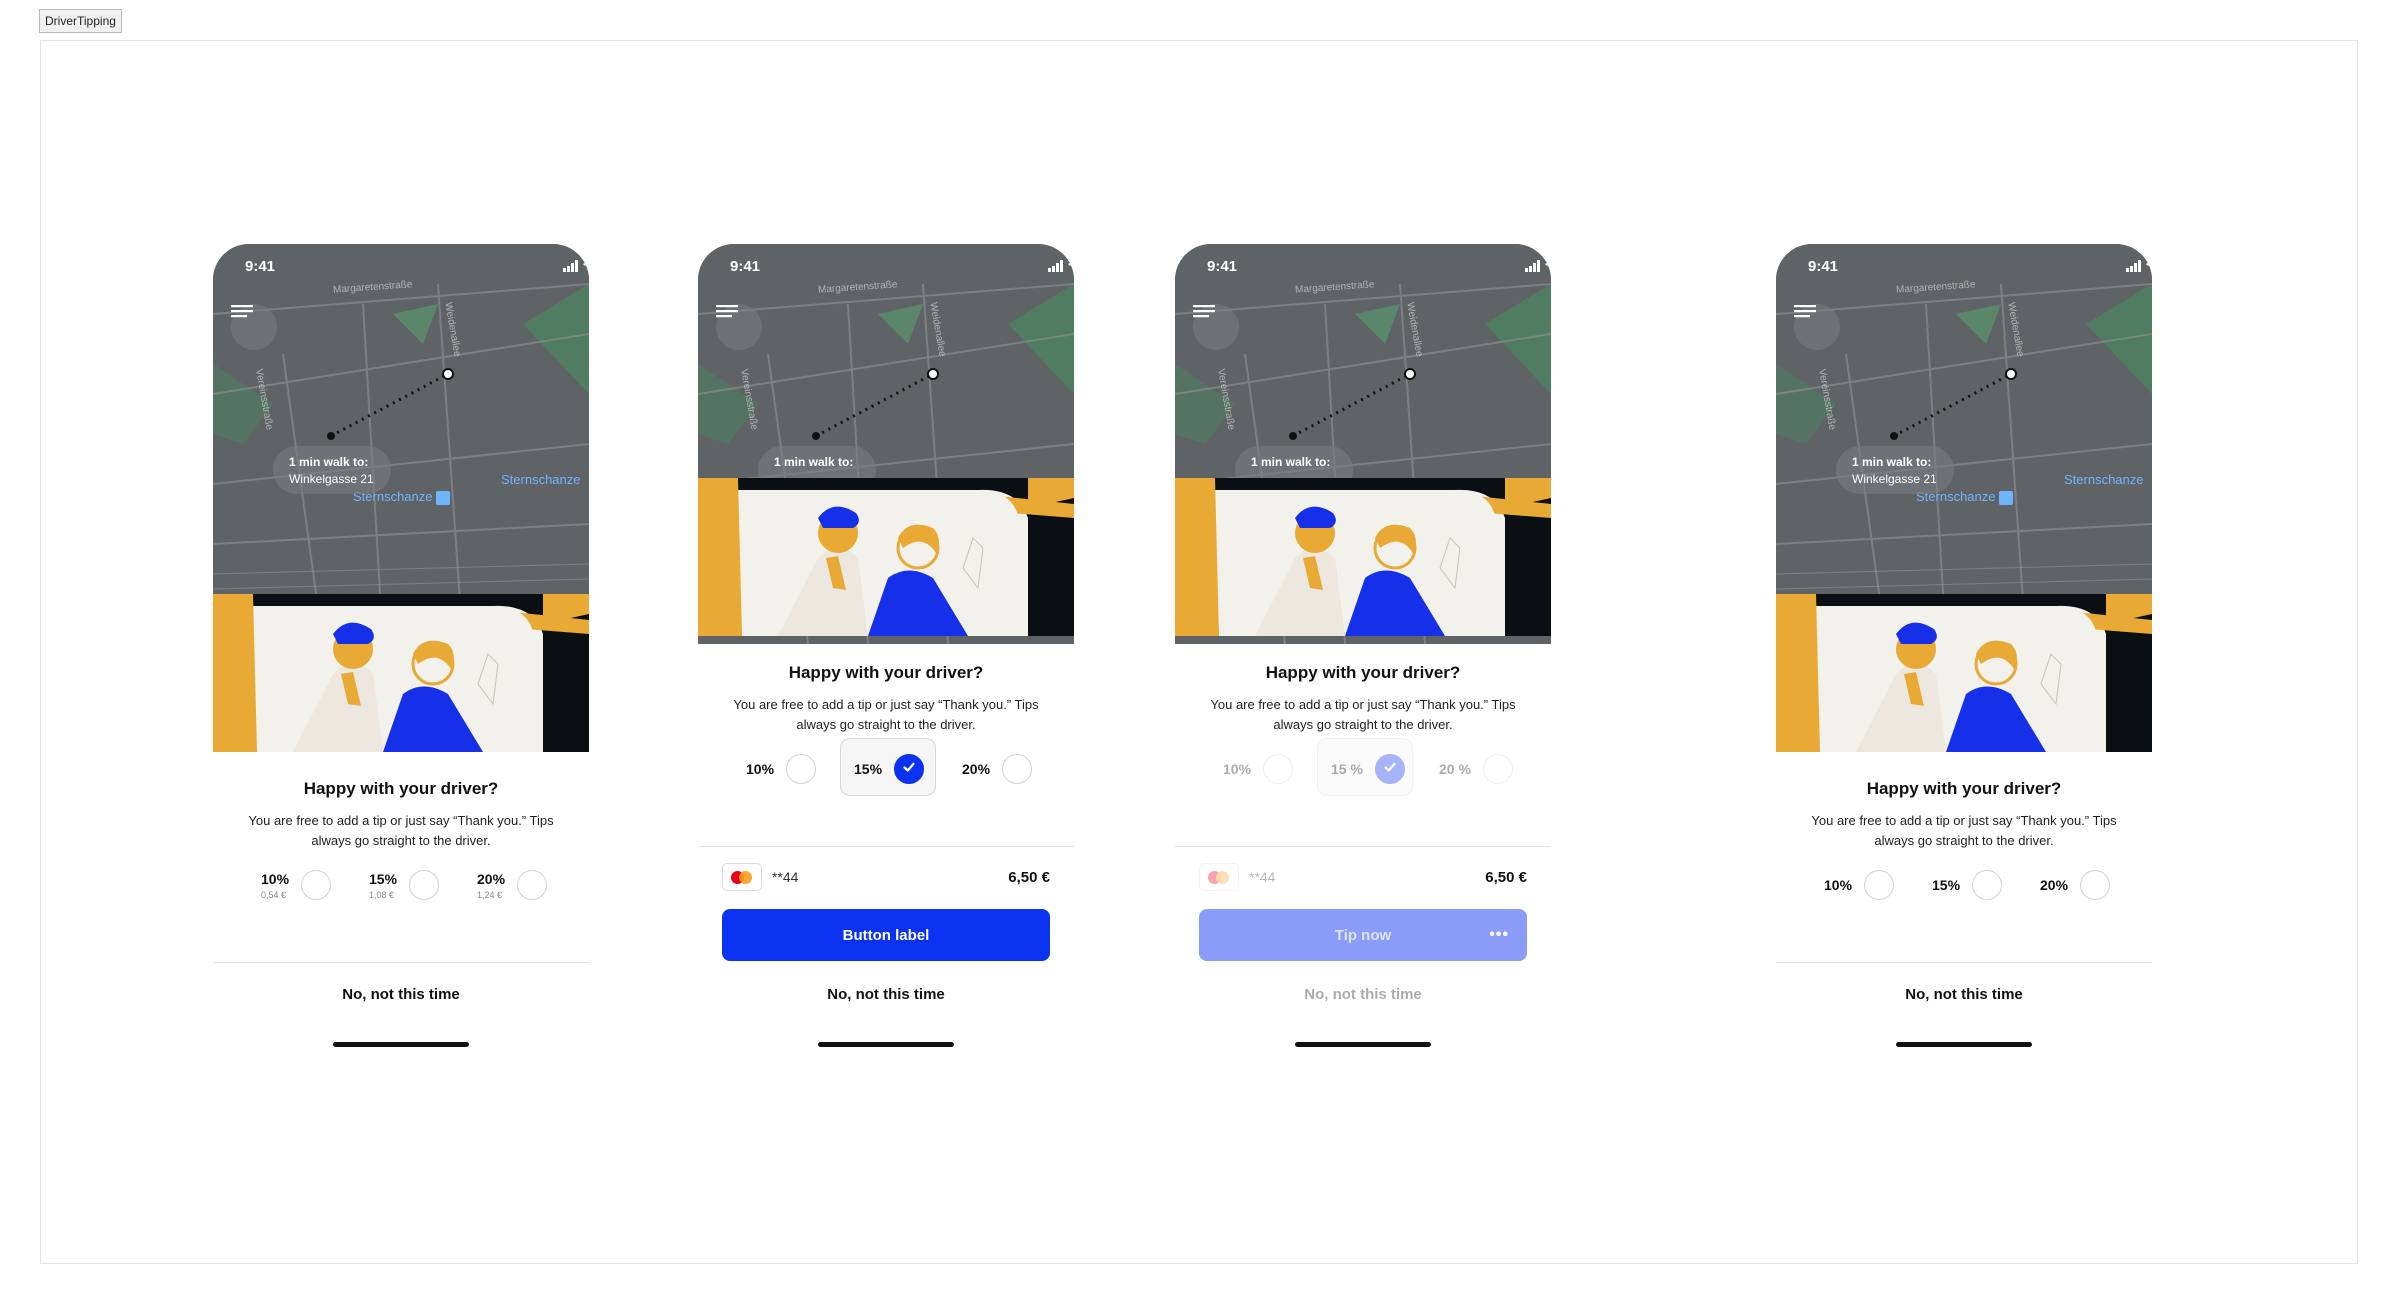  What do you see at coordinates (785, 877) in the screenshot?
I see `card-number: **44` at bounding box center [785, 877].